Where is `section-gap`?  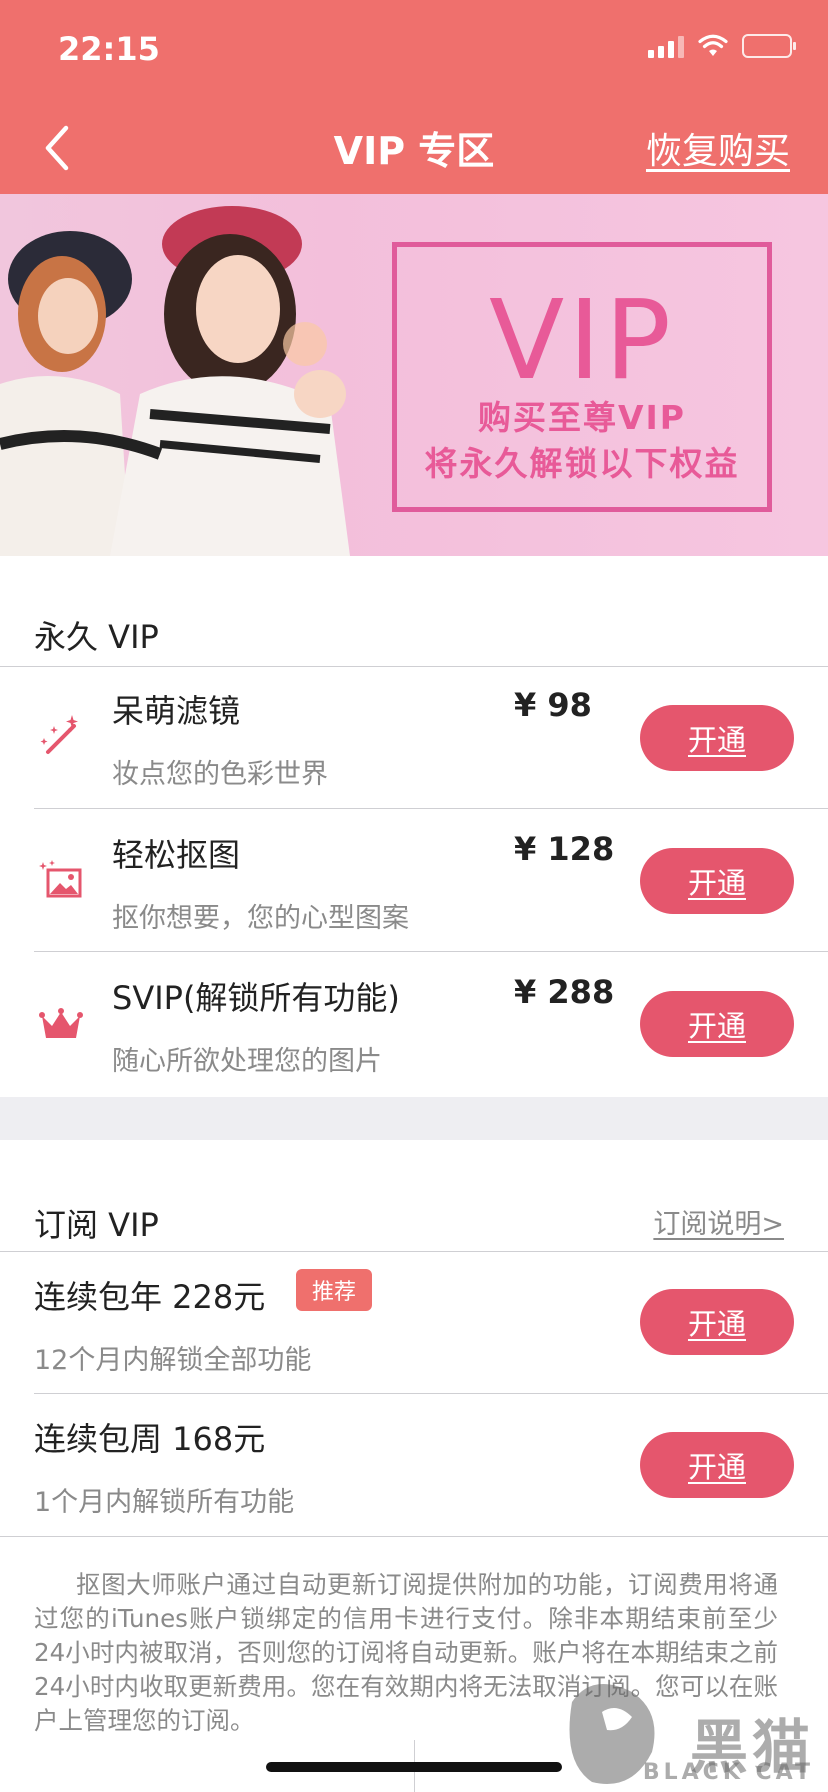 section-gap is located at coordinates (414, 1118).